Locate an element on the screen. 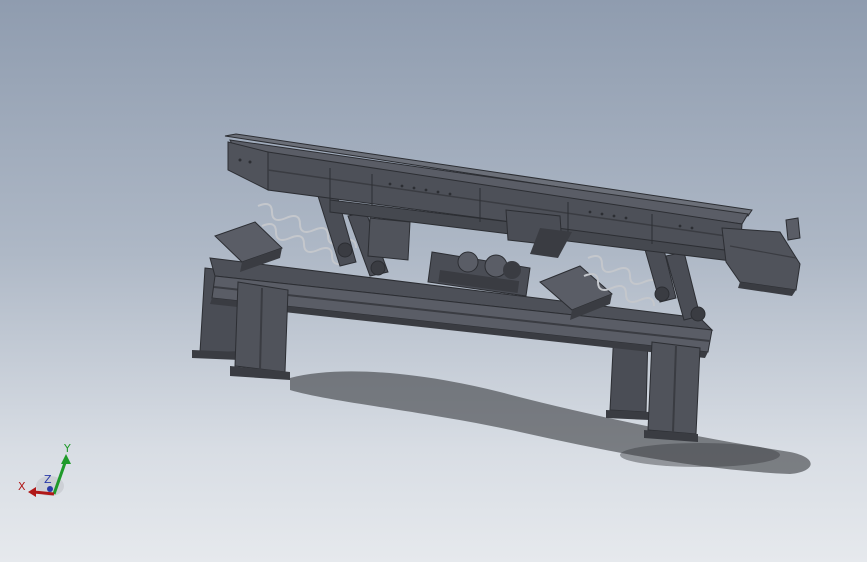  y-axis-arrowhead is located at coordinates (66, 459).